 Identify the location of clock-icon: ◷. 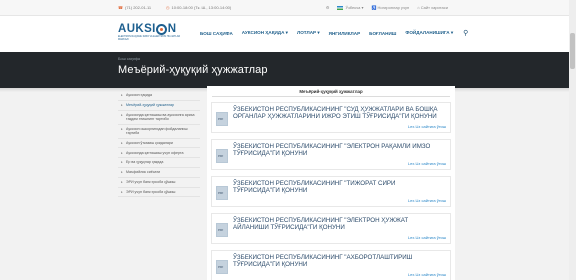
(168, 7).